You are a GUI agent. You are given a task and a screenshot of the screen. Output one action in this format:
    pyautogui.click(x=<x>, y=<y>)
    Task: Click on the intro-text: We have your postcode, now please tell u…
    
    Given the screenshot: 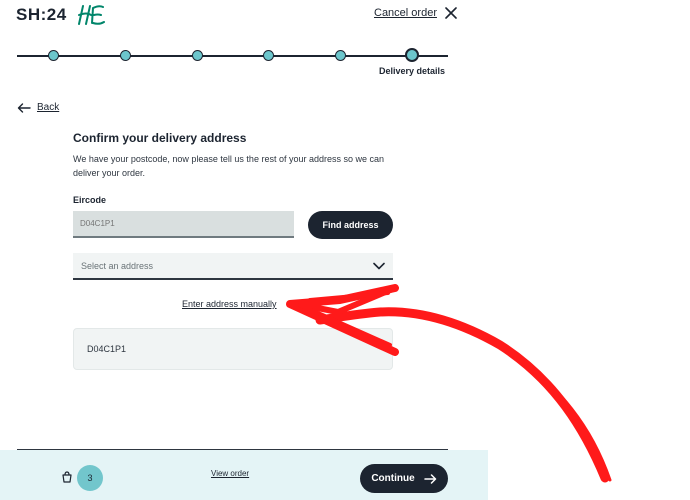 What is the action you would take?
    pyautogui.click(x=229, y=166)
    